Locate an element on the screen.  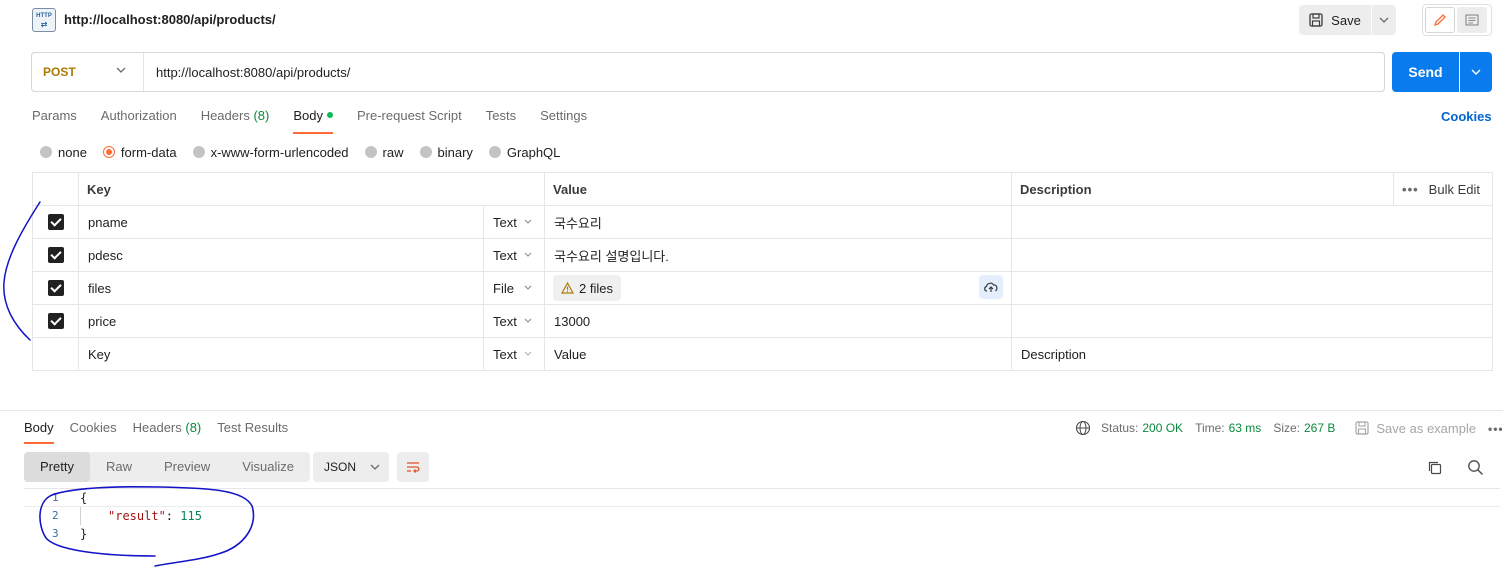
key-cell: files is located at coordinates (281, 288).